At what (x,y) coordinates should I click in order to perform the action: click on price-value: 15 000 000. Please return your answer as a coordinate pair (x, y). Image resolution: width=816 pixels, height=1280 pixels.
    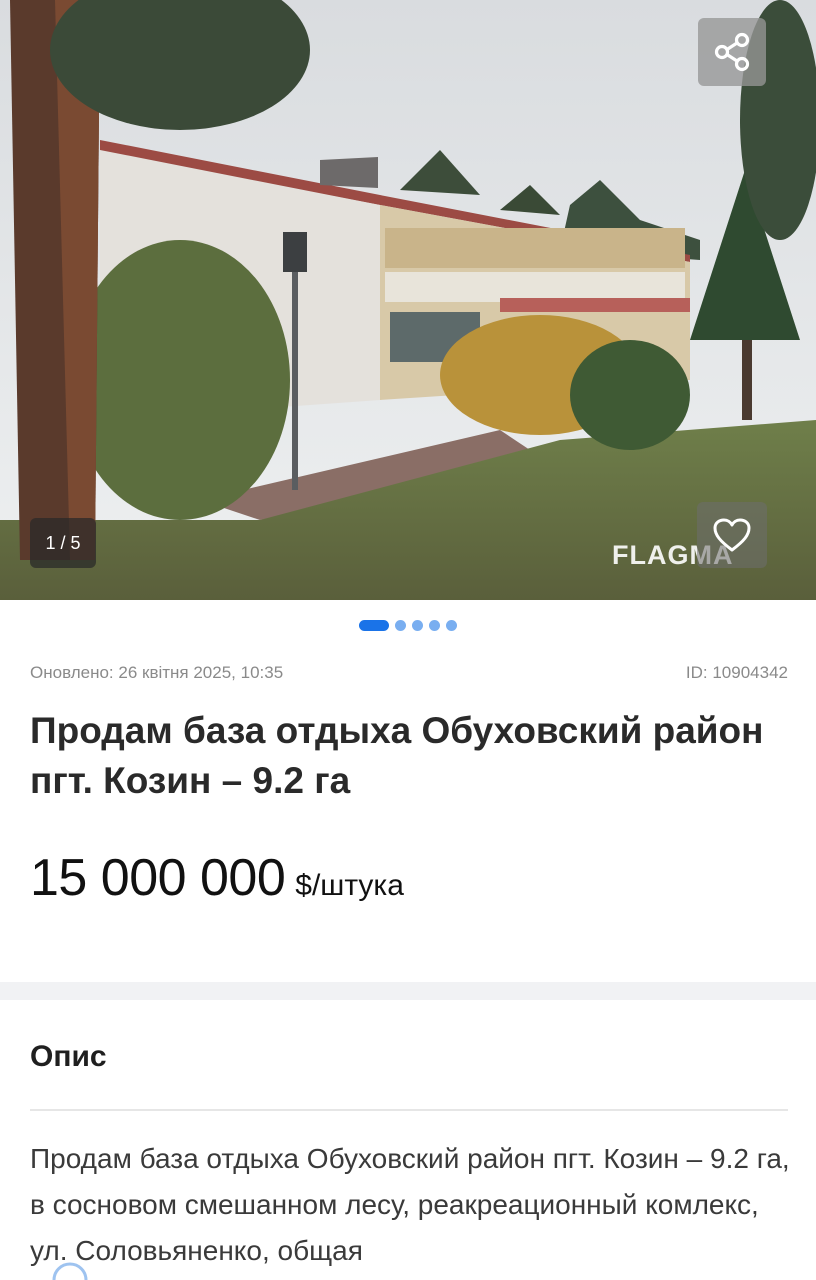
    Looking at the image, I should click on (158, 878).